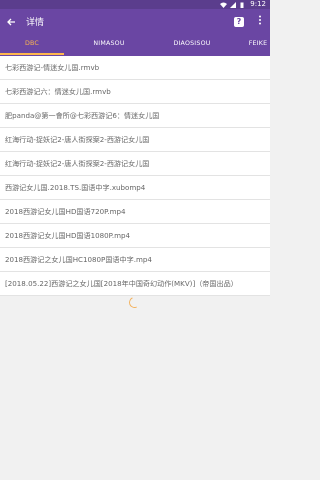 This screenshot has width=320, height=480. What do you see at coordinates (35, 23) in the screenshot?
I see `page-title: 详情` at bounding box center [35, 23].